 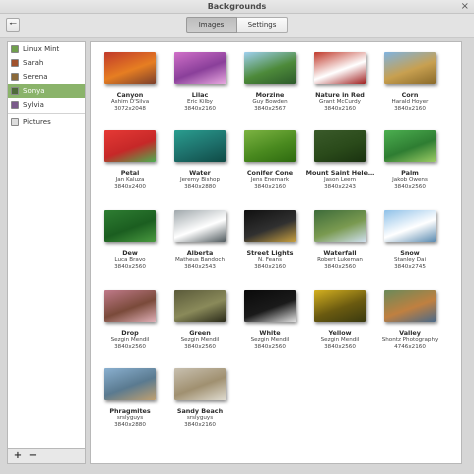 What do you see at coordinates (46, 113) in the screenshot?
I see `sidebar-divider` at bounding box center [46, 113].